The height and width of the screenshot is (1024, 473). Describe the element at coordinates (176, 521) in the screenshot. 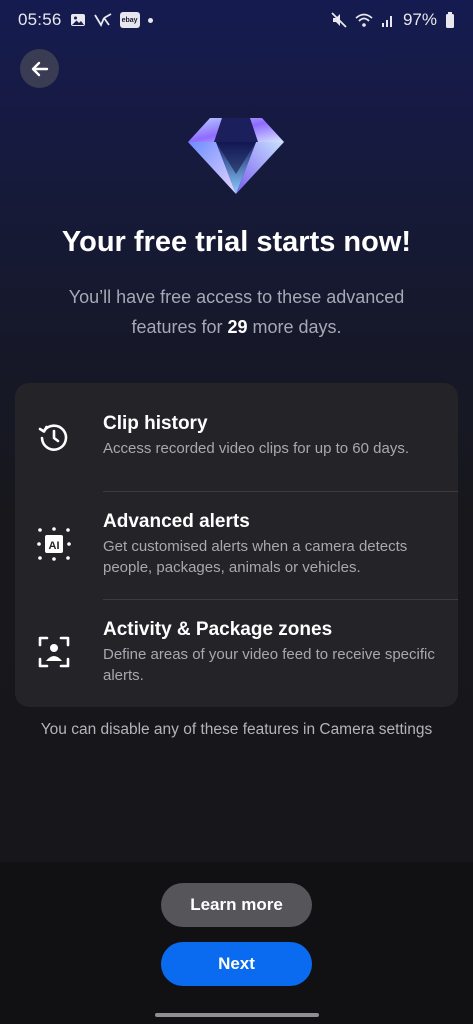

I see `feature-title: Advanced alerts` at that location.